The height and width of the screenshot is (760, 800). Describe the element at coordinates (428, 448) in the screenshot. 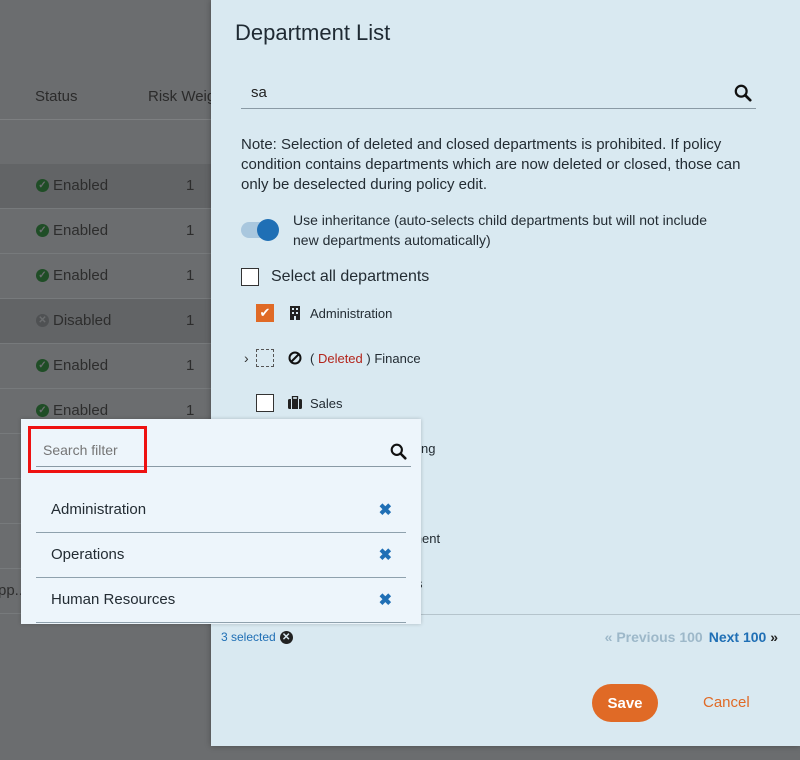

I see `partial-item-text: ng` at that location.